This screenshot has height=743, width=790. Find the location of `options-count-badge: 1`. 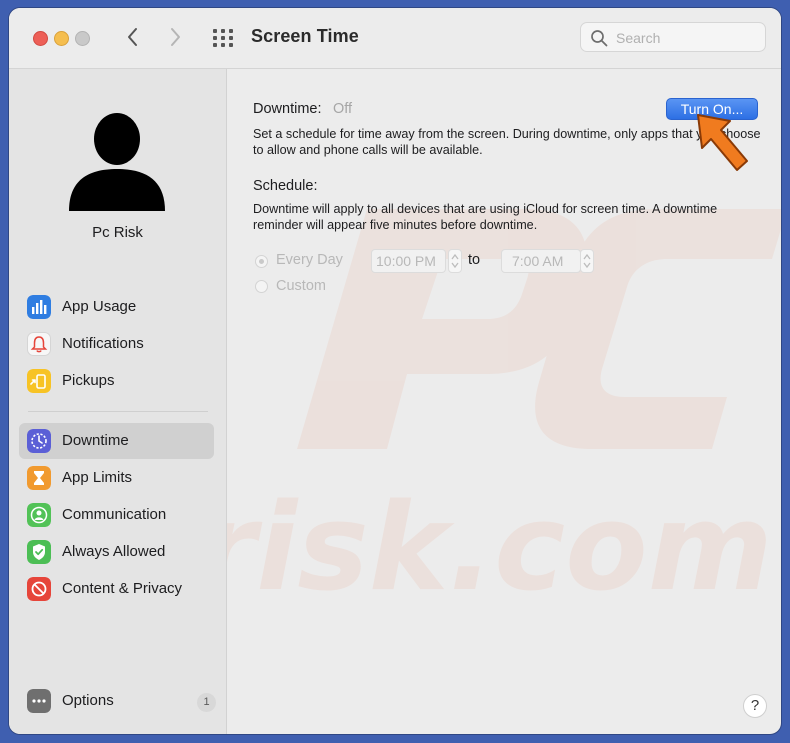

options-count-badge: 1 is located at coordinates (206, 702).